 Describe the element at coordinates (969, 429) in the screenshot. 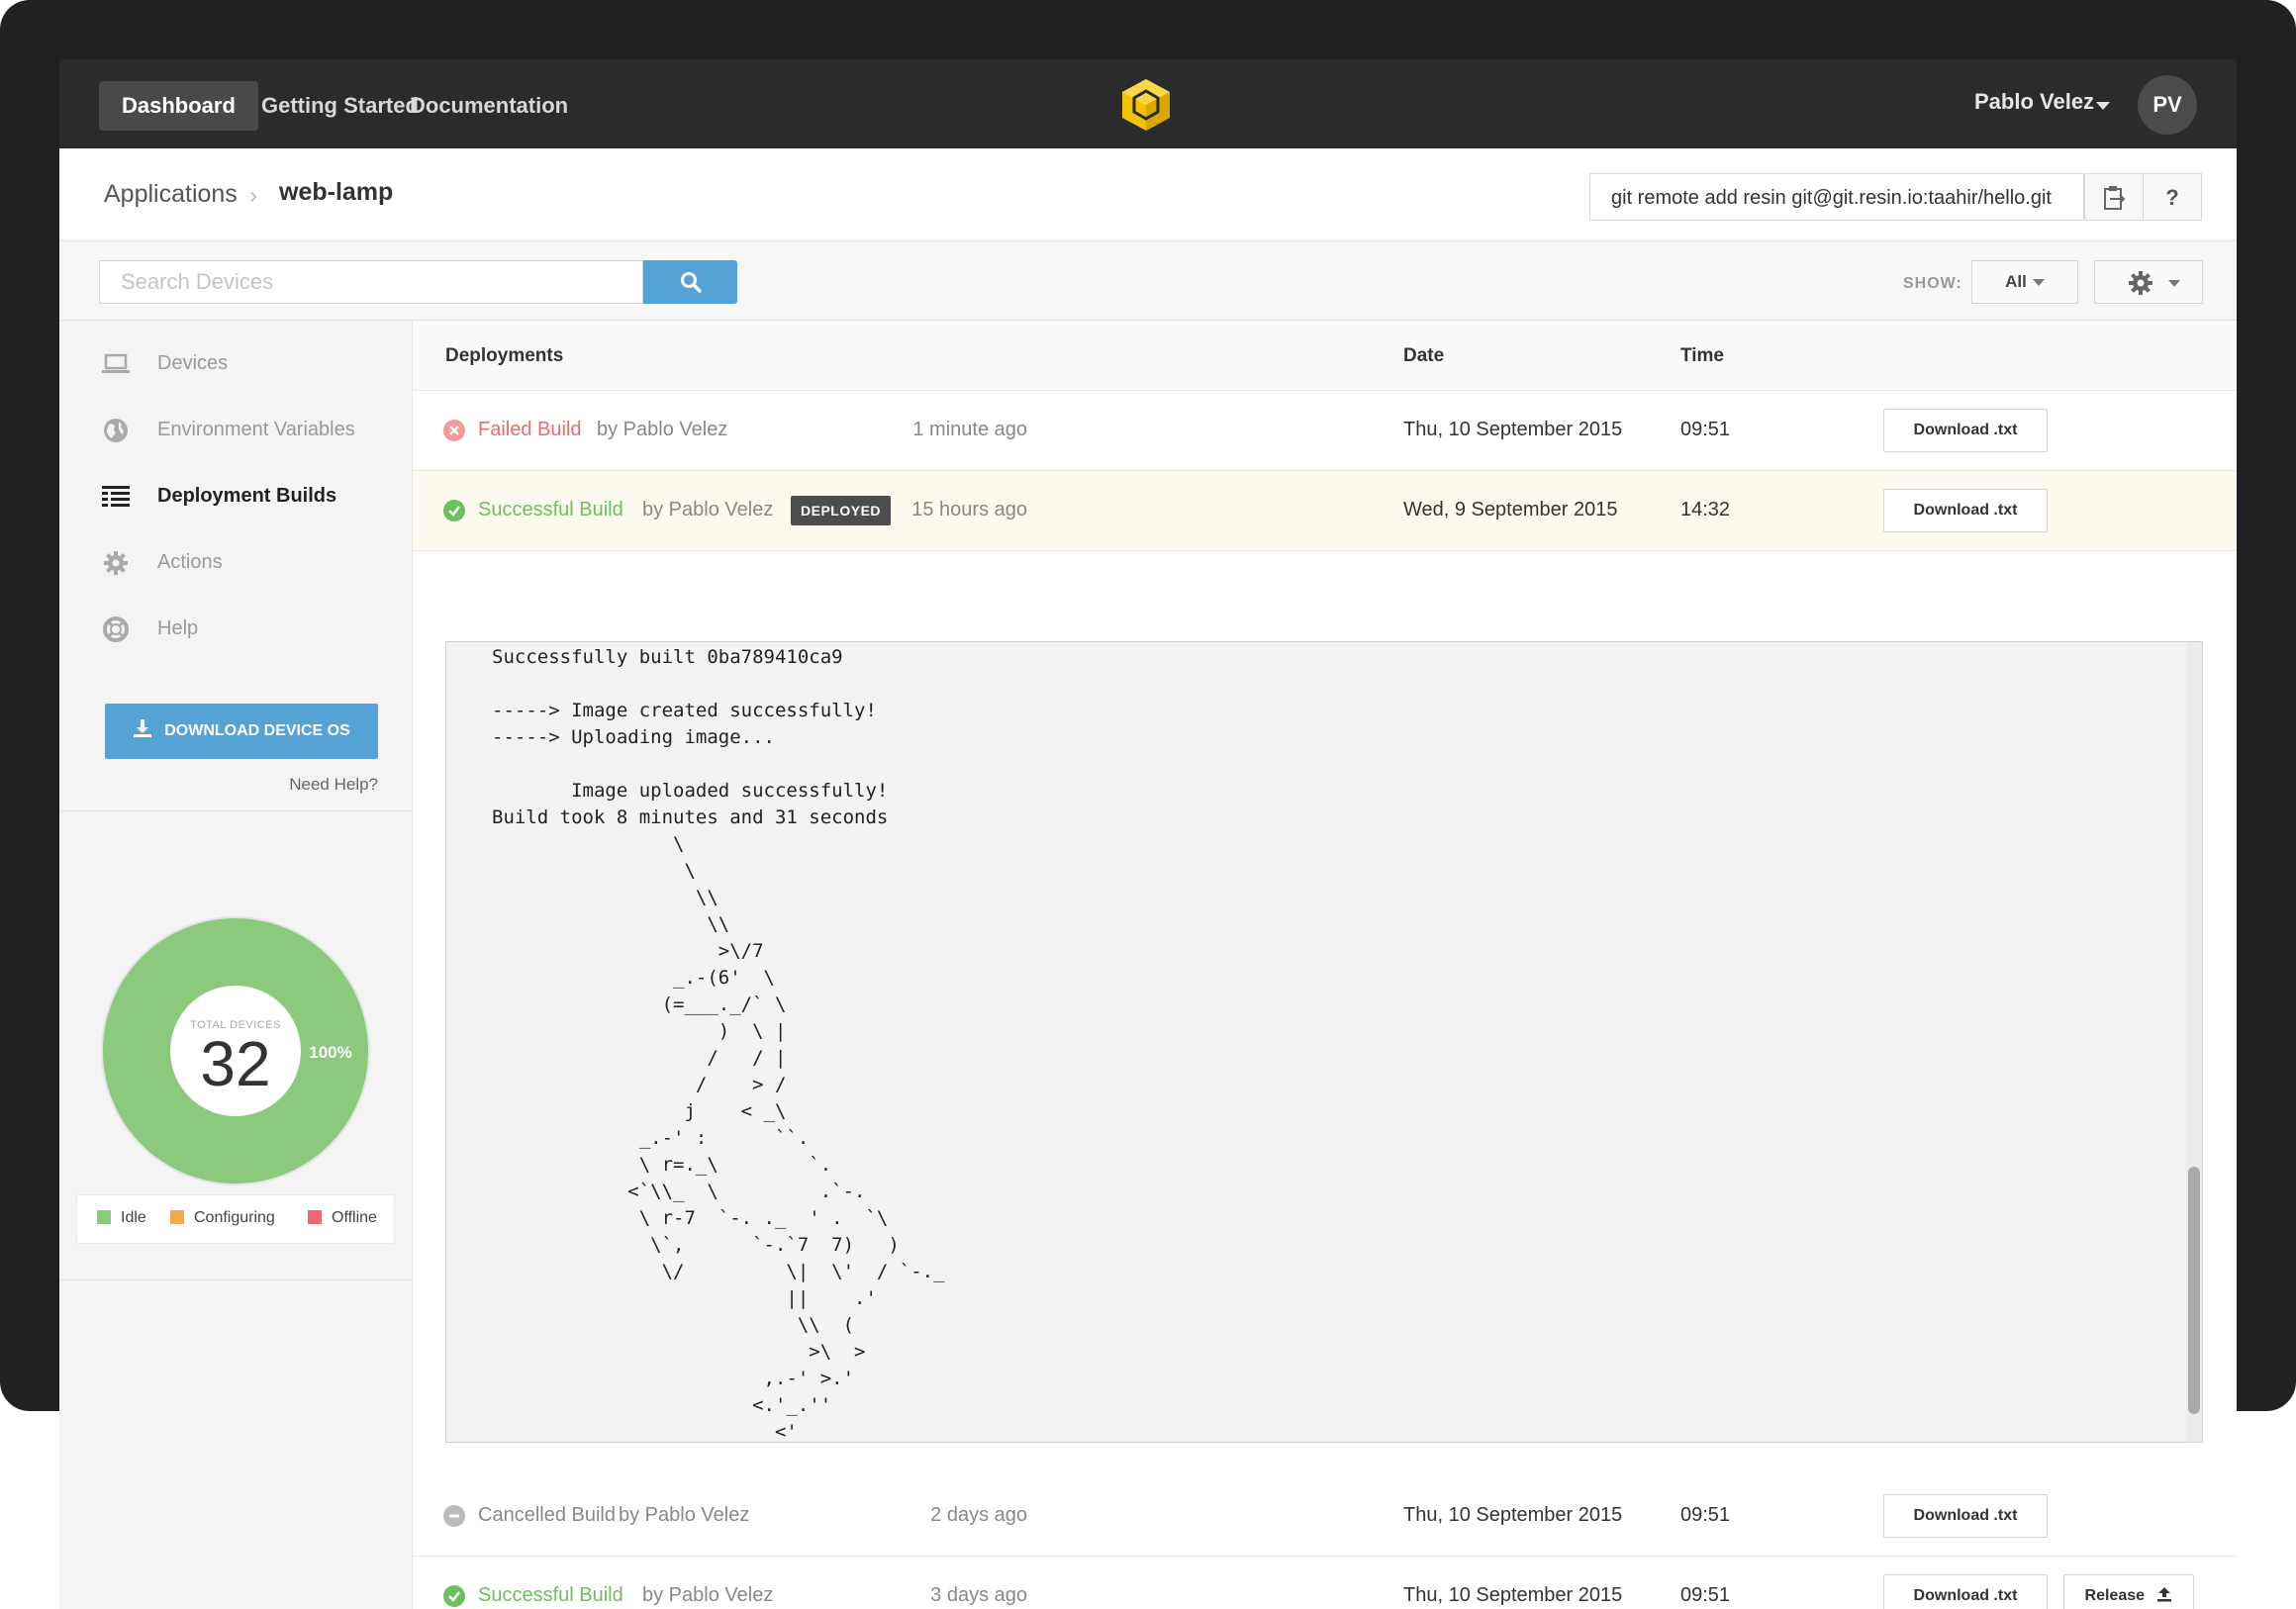

I see `build-relative-time: 1 minute ago` at that location.